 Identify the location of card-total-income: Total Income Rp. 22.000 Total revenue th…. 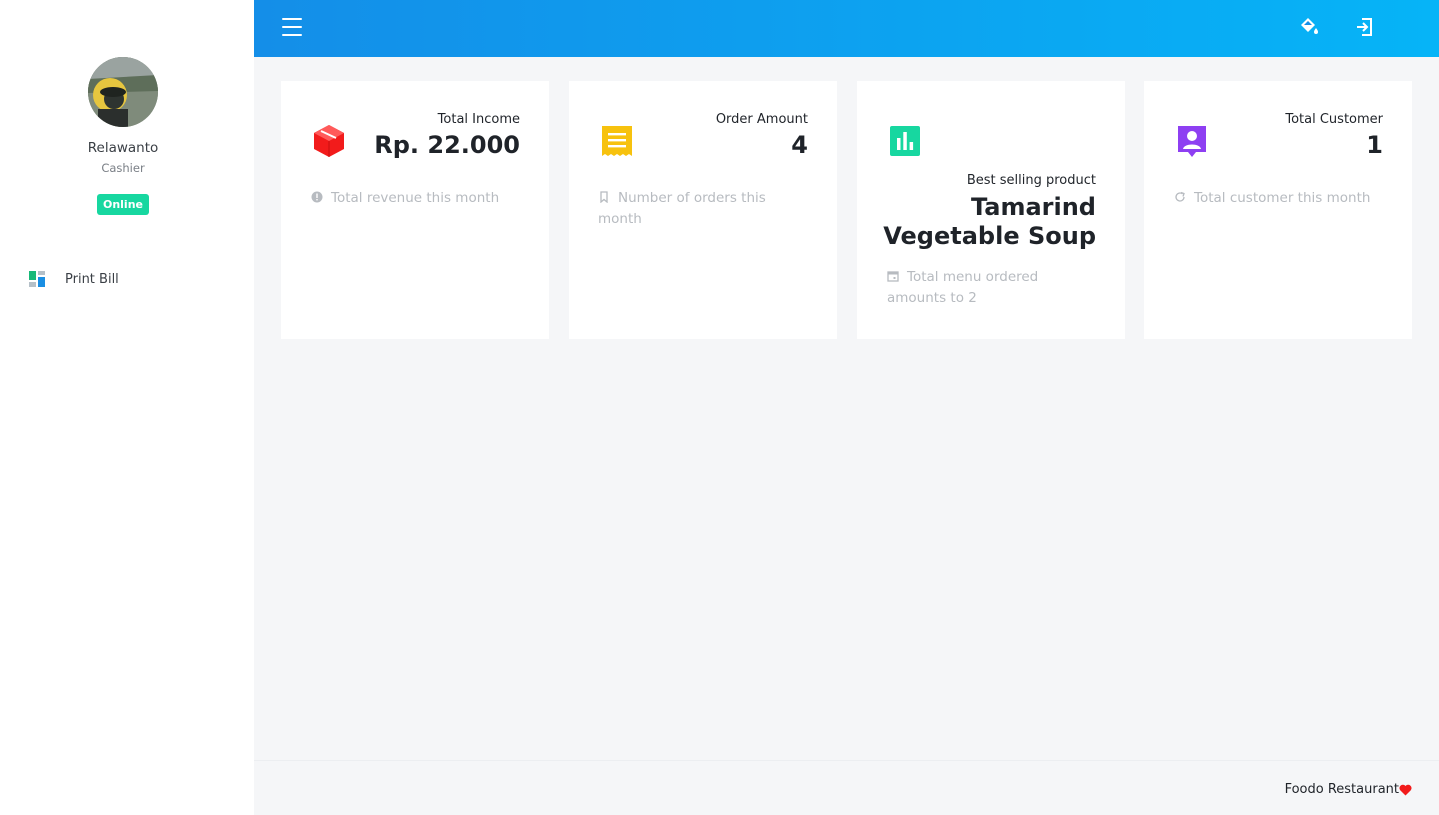
(415, 210).